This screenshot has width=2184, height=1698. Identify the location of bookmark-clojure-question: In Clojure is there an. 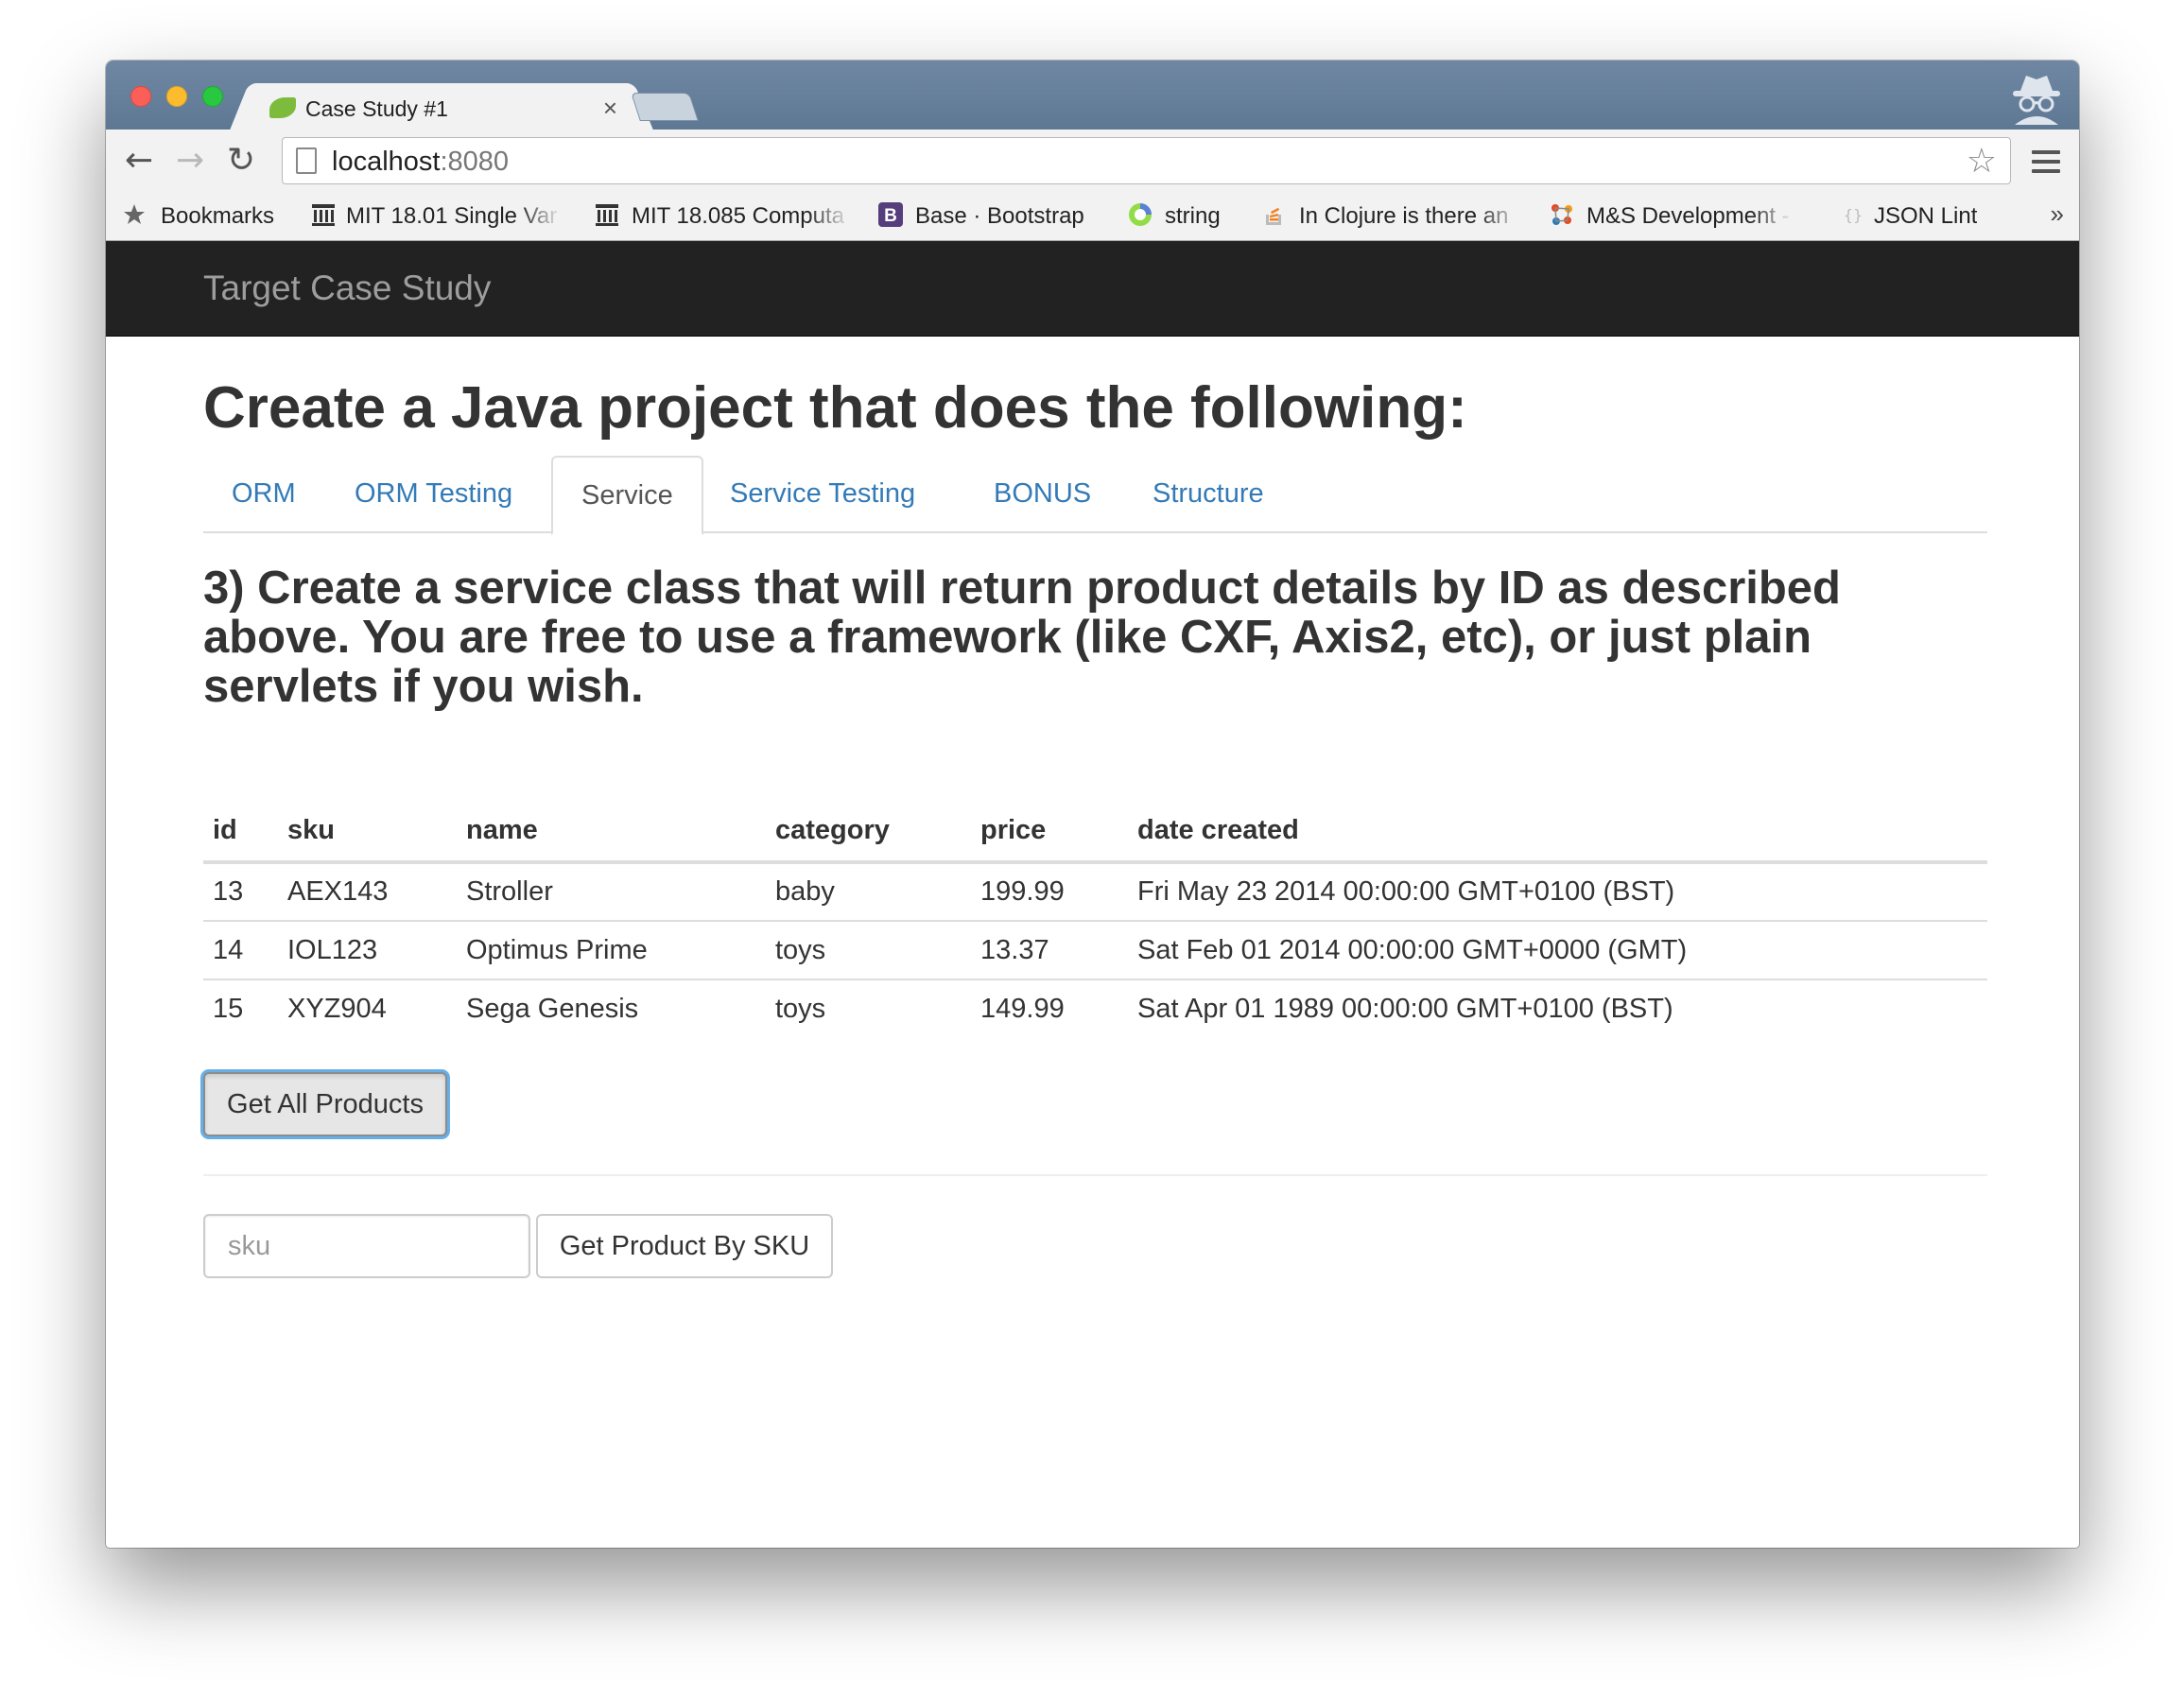
(1410, 216).